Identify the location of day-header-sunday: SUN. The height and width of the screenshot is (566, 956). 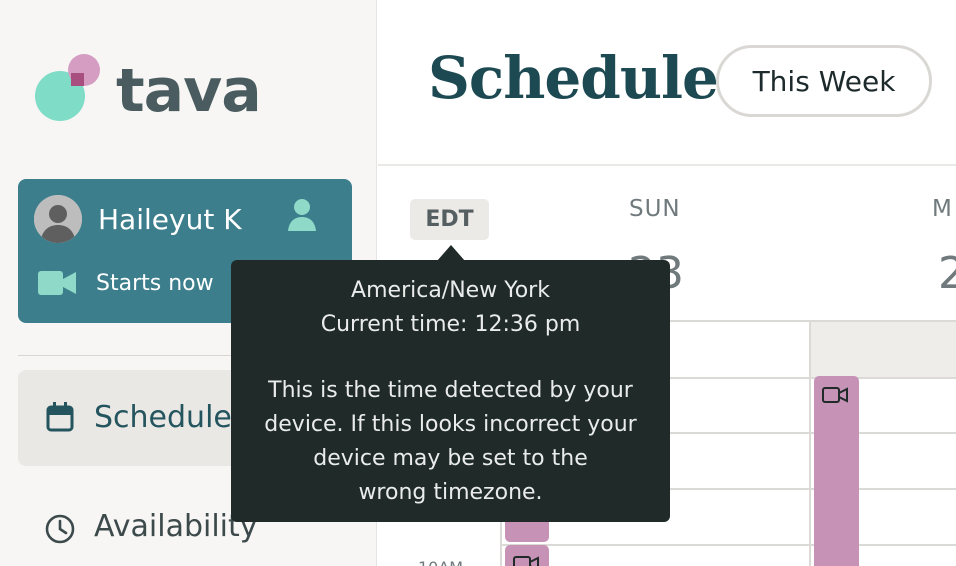
(655, 209).